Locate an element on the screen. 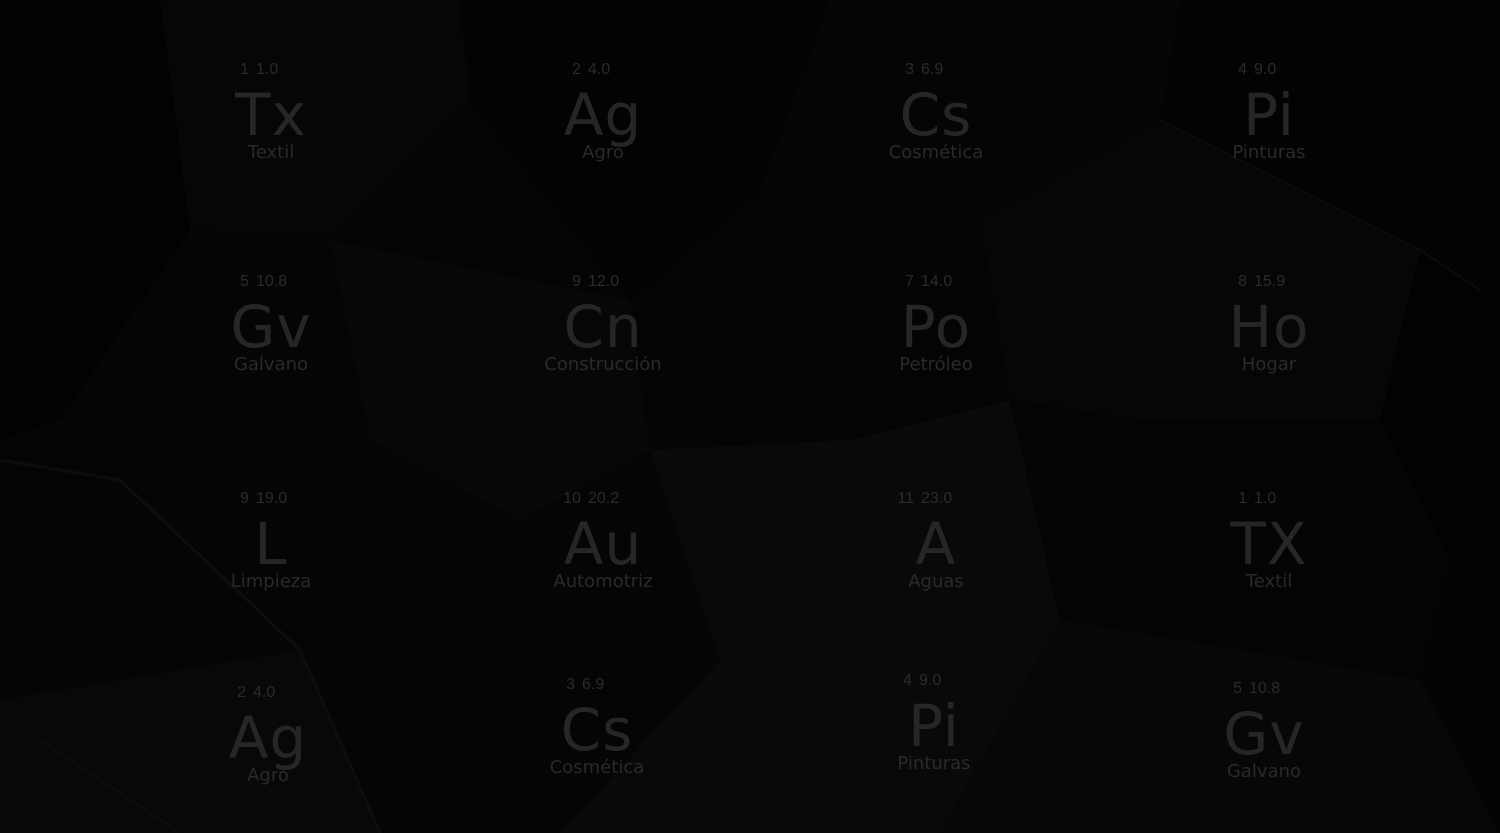 The width and height of the screenshot is (1500, 833). element-card-pinturas: 4 9.0 Pi Pinturas is located at coordinates (1269, 112).